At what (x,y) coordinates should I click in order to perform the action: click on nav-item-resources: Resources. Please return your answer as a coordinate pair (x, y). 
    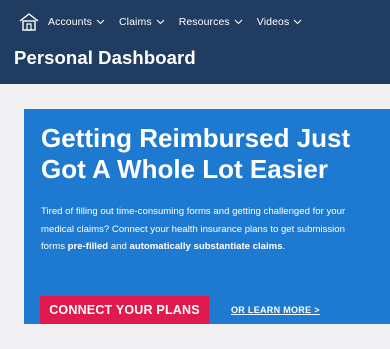
    Looking at the image, I should click on (211, 22).